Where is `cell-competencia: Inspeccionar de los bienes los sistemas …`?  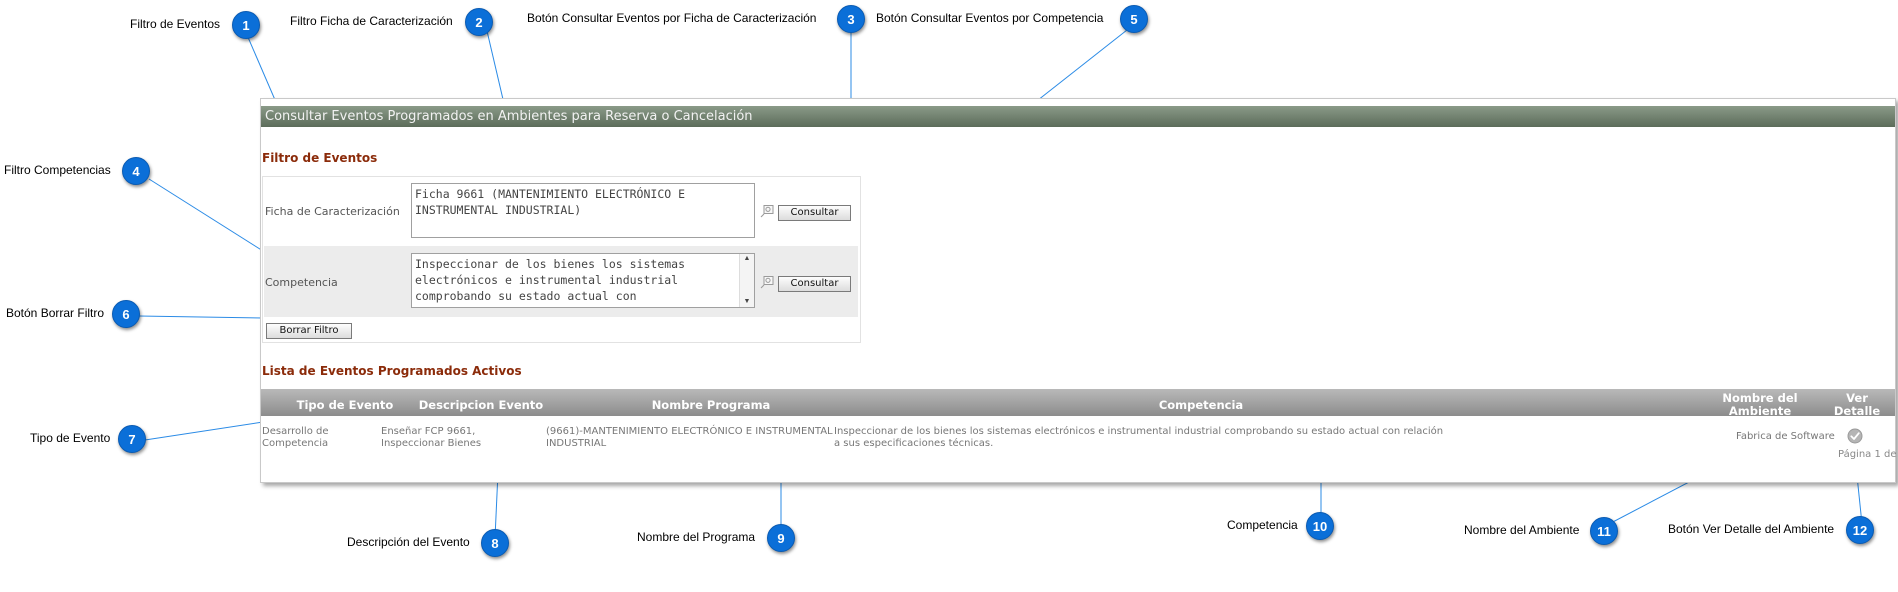
cell-competencia: Inspeccionar de los bienes los sistemas … is located at coordinates (1139, 437).